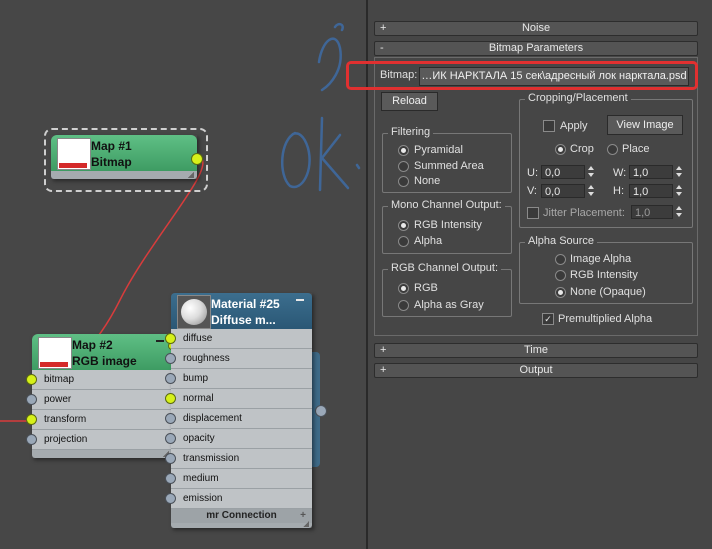 The height and width of the screenshot is (549, 712). I want to click on slot-transmission: transmission, so click(238, 459).